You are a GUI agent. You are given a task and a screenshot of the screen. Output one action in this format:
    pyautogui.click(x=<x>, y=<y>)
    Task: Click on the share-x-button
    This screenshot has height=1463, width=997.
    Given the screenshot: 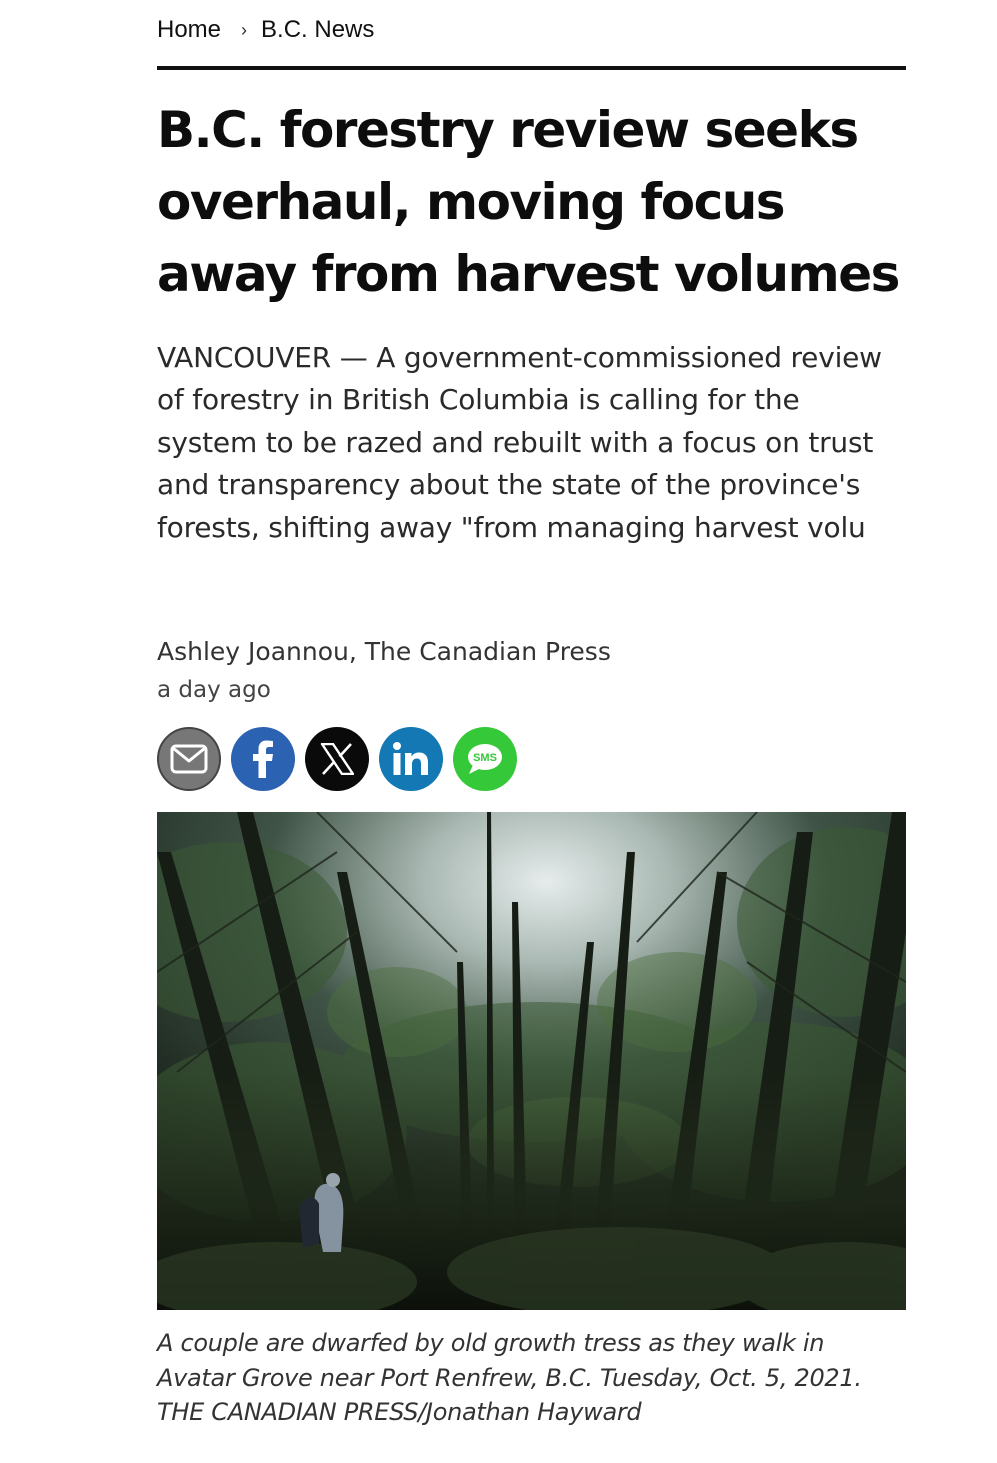 What is the action you would take?
    pyautogui.click(x=337, y=759)
    